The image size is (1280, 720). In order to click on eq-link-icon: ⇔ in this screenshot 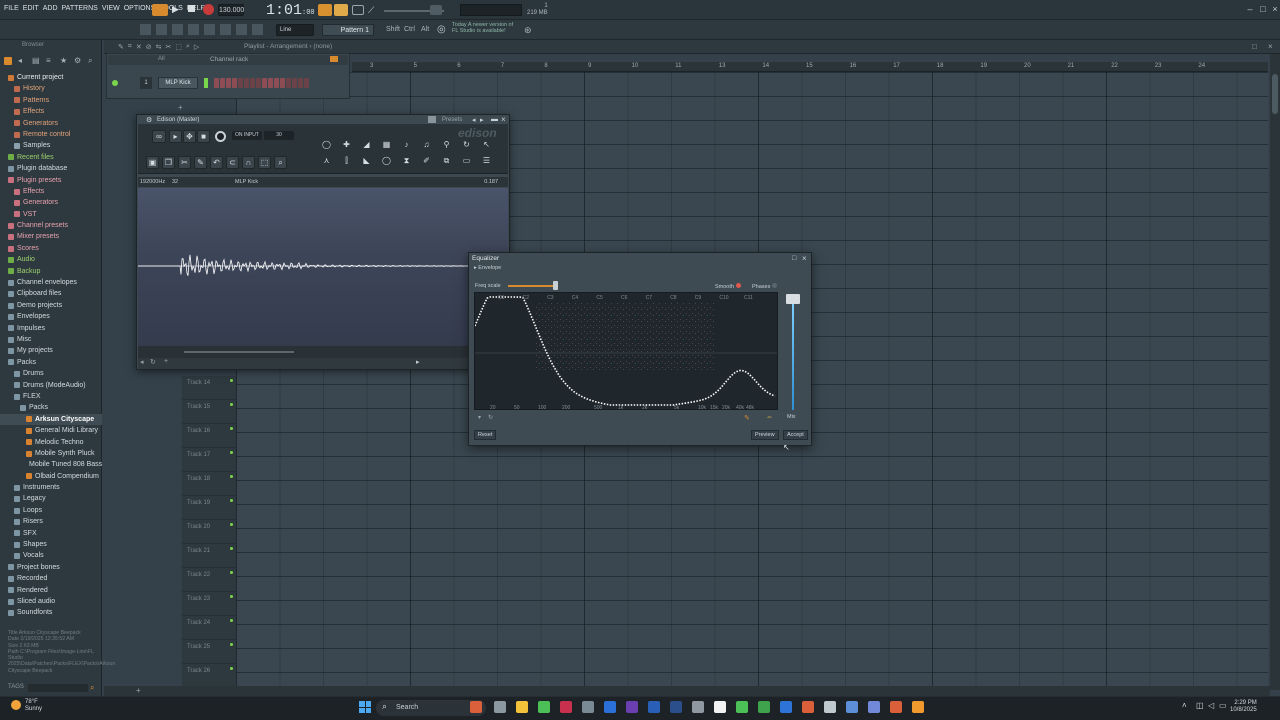, I will do `click(769, 417)`.